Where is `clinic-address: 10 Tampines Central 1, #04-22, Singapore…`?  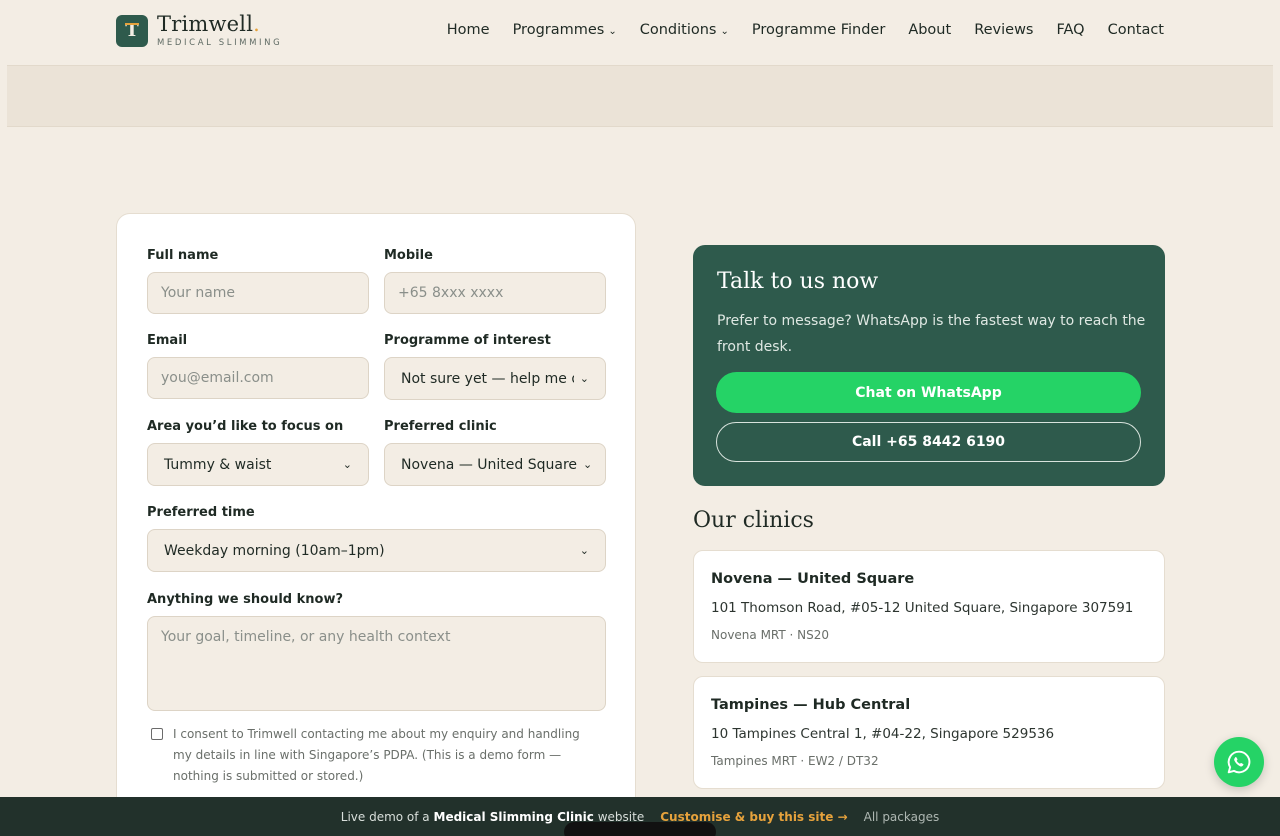
clinic-address: 10 Tampines Central 1, #04-22, Singapore… is located at coordinates (883, 734).